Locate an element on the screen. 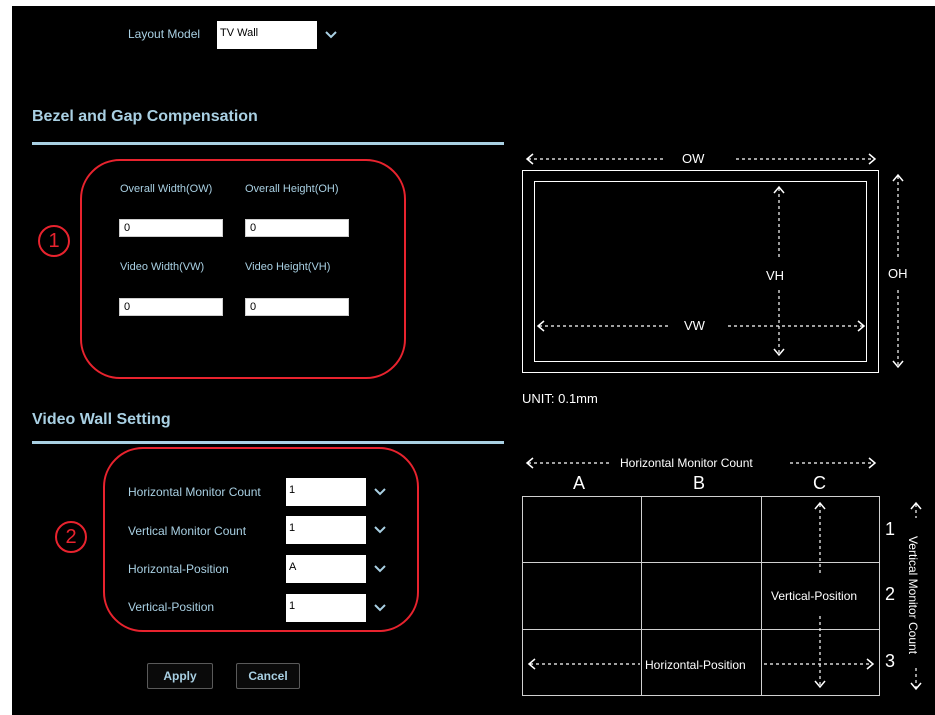  horizontal-monitor-count-caption: Horizontal Monitor Count is located at coordinates (686, 463).